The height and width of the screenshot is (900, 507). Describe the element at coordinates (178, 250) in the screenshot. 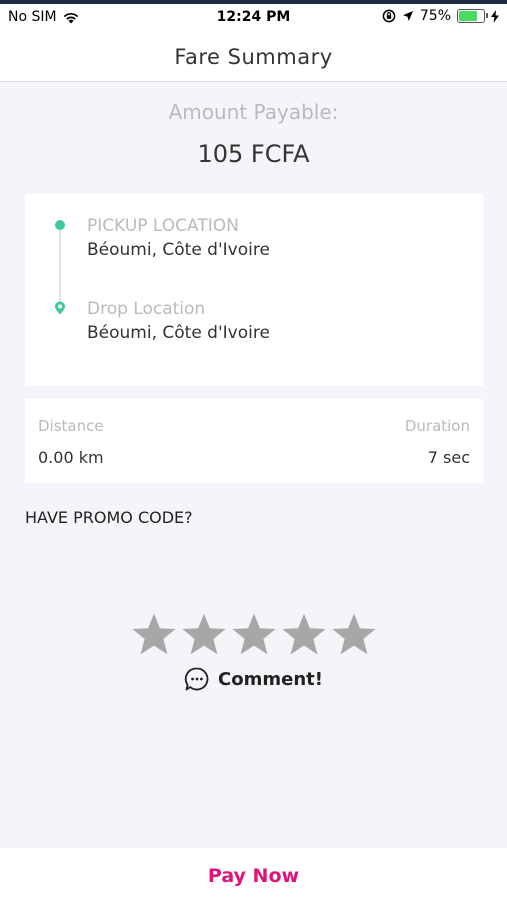

I see `pickup-address: Béoumi, Côte d'Ivoire` at that location.